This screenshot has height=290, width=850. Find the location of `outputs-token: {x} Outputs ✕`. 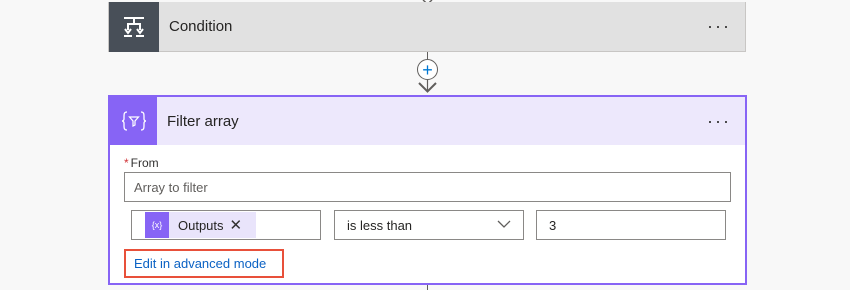

outputs-token: {x} Outputs ✕ is located at coordinates (200, 225).